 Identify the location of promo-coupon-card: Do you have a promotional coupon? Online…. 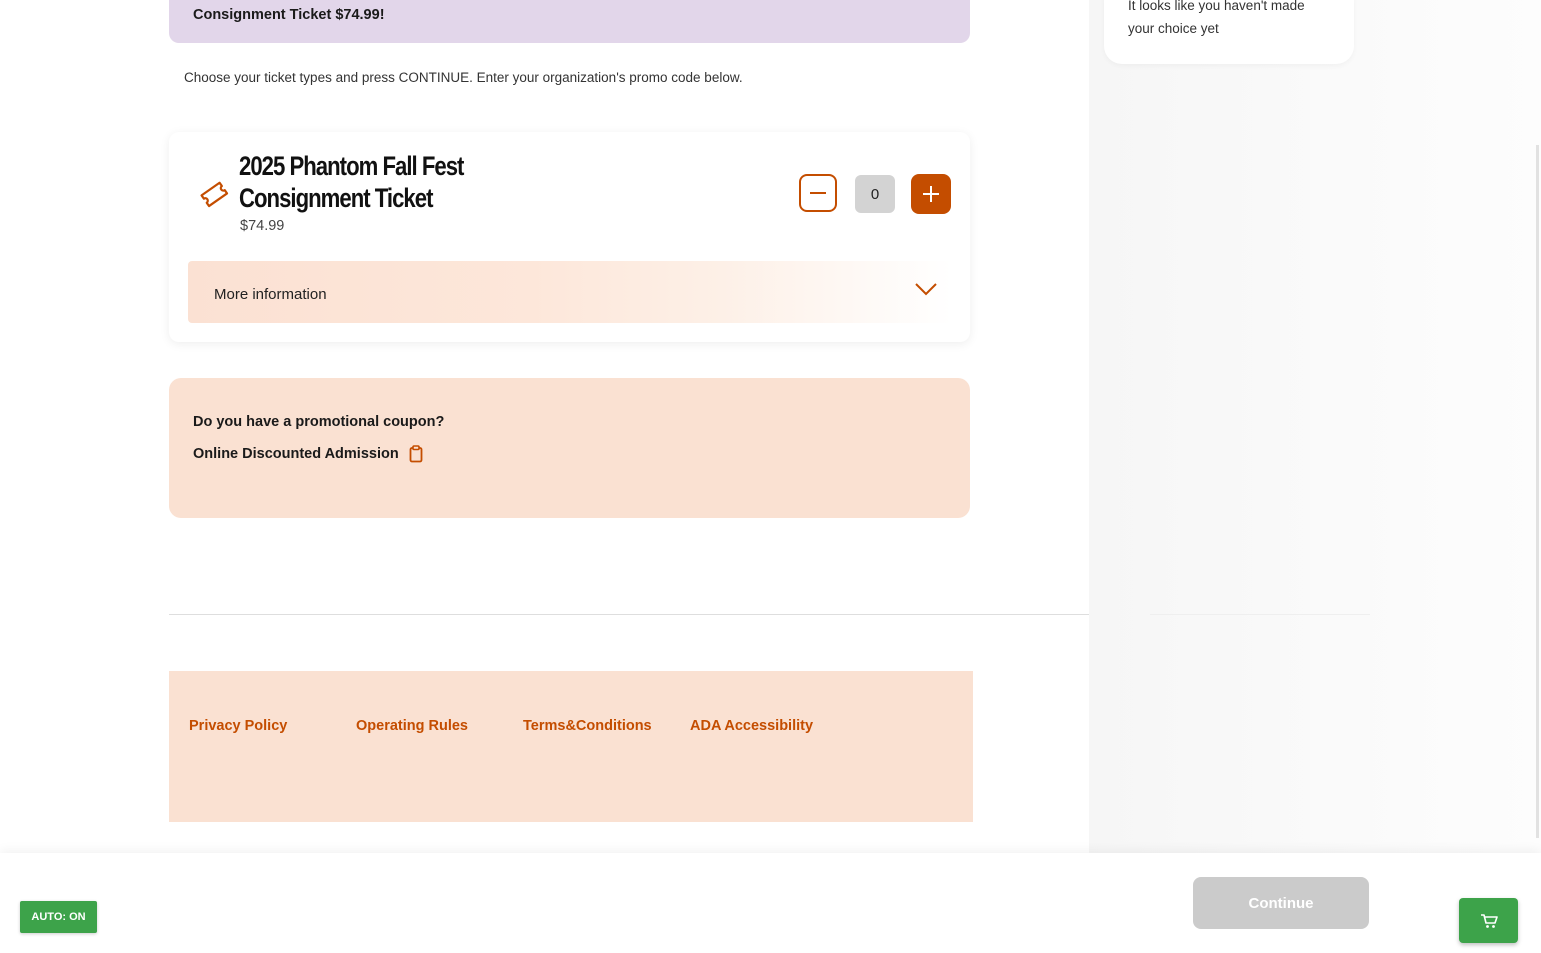
(569, 448).